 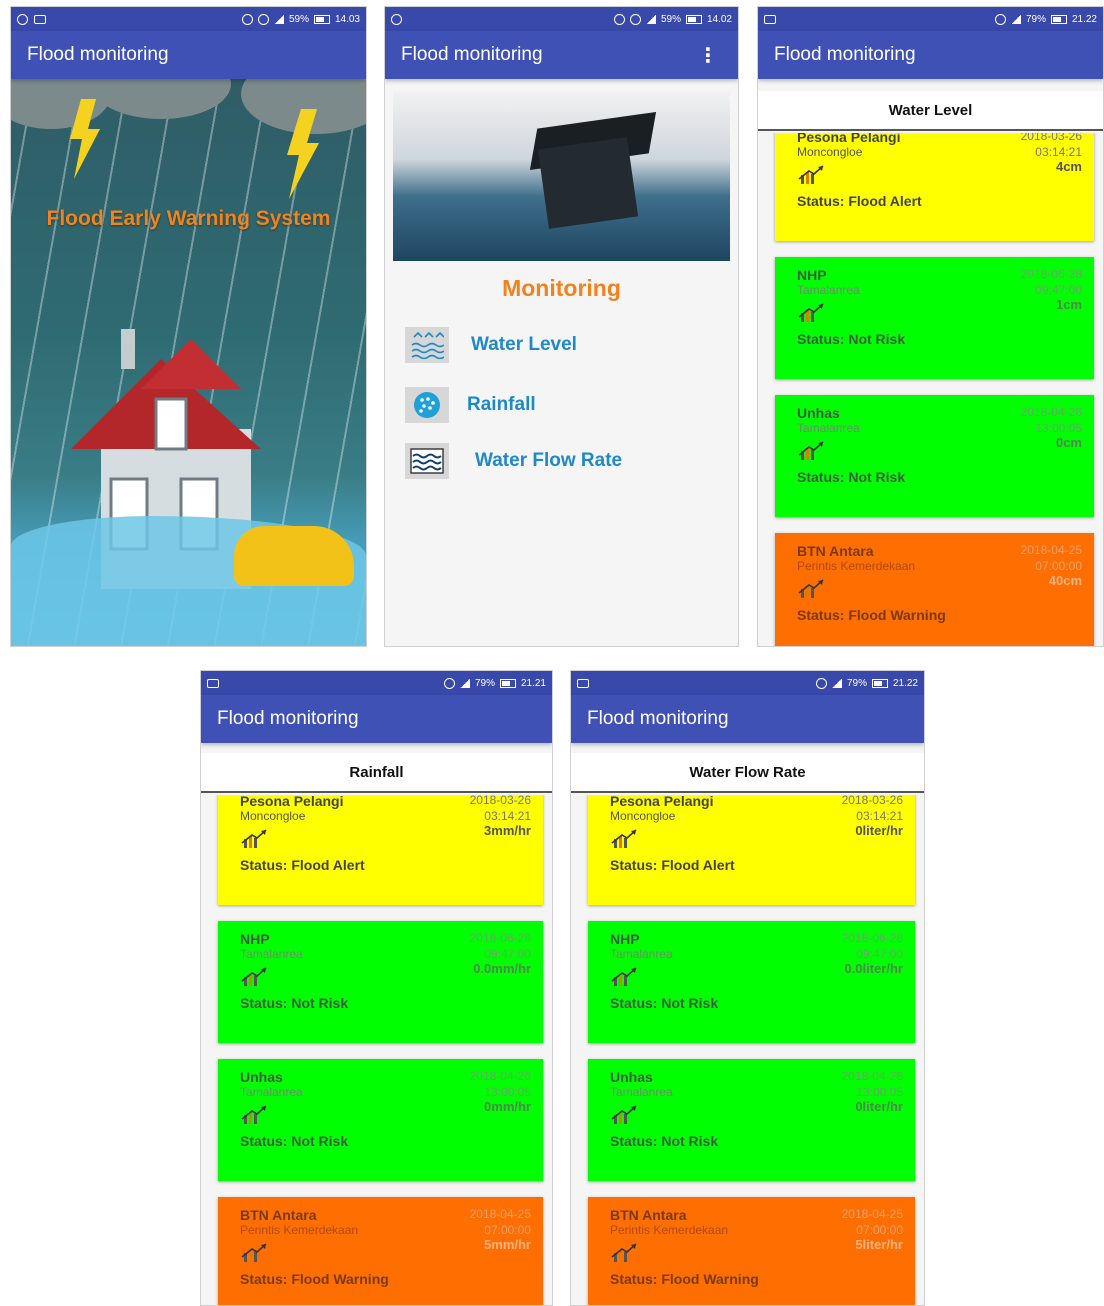 I want to click on monitoring-heading: Monitoring, so click(x=561, y=288).